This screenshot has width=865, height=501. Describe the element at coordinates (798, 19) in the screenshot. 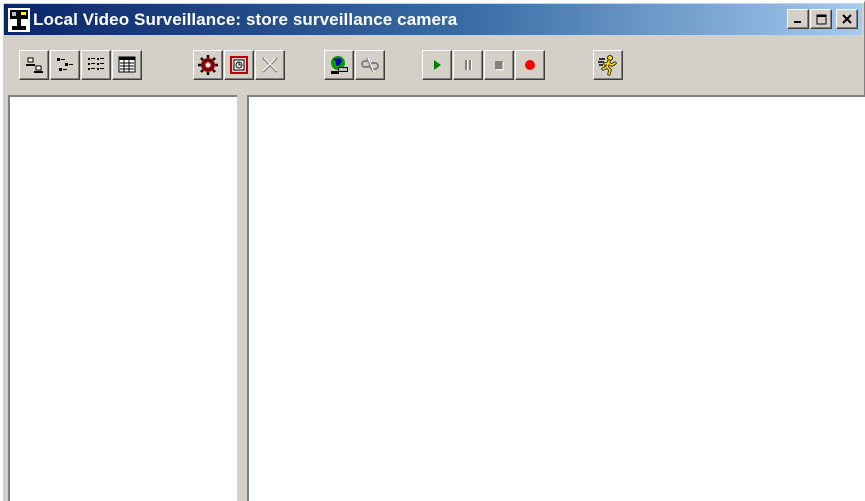

I see `minimize-button` at that location.